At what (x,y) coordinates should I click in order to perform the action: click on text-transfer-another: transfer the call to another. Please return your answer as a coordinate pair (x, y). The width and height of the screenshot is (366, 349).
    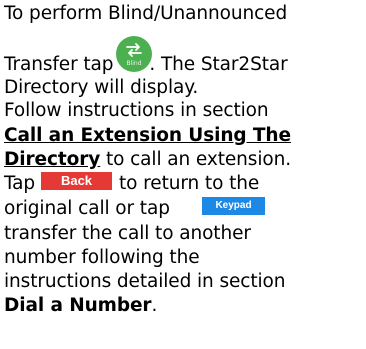
    Looking at the image, I should click on (127, 233).